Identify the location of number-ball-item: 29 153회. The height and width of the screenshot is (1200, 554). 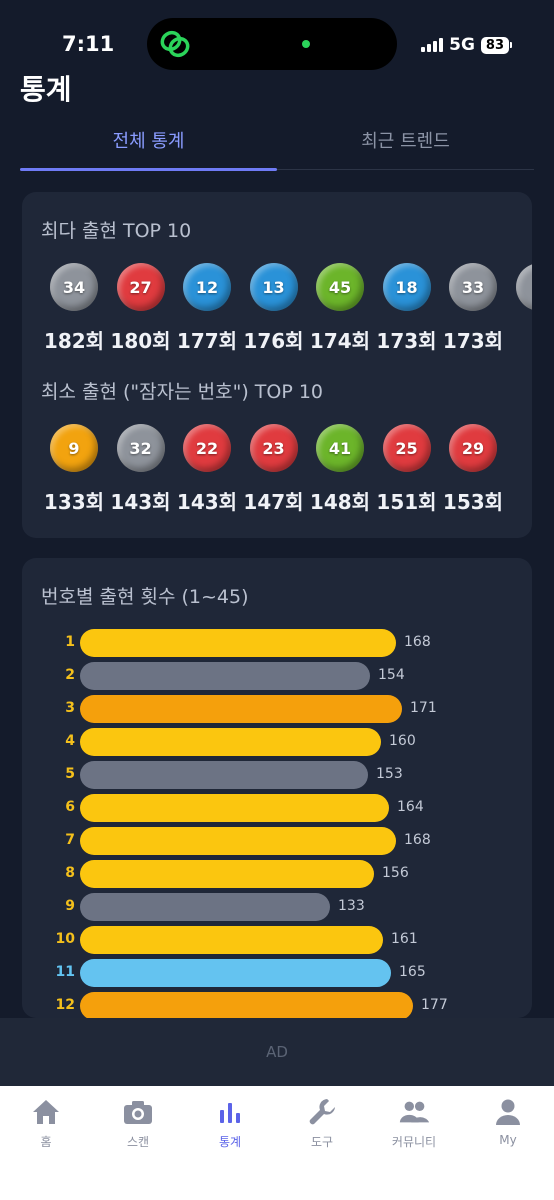
(473, 469).